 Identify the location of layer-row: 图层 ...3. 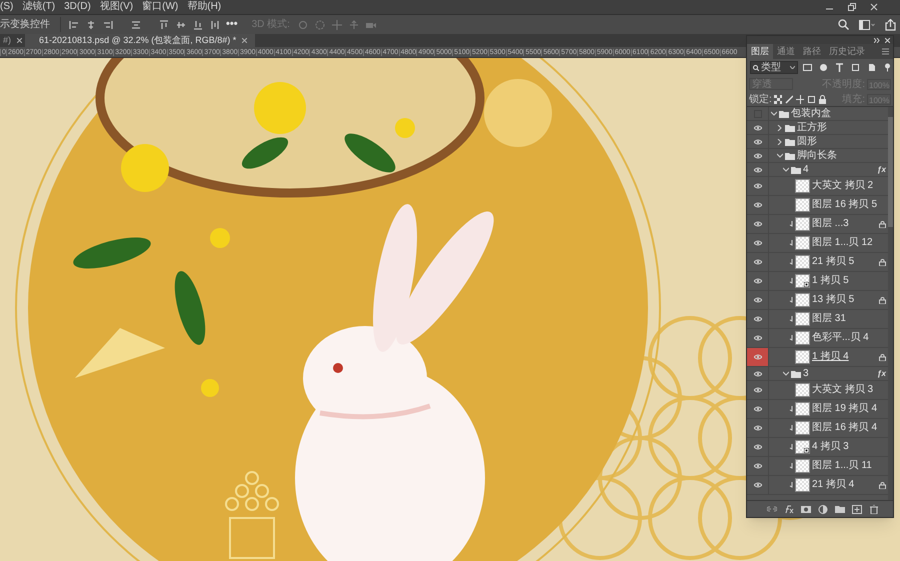
(817, 224).